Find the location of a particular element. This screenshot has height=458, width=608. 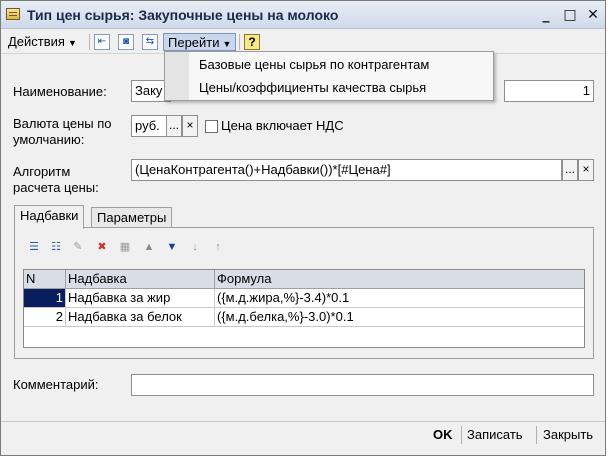

copy-row-icon: ☷ is located at coordinates (56, 247).